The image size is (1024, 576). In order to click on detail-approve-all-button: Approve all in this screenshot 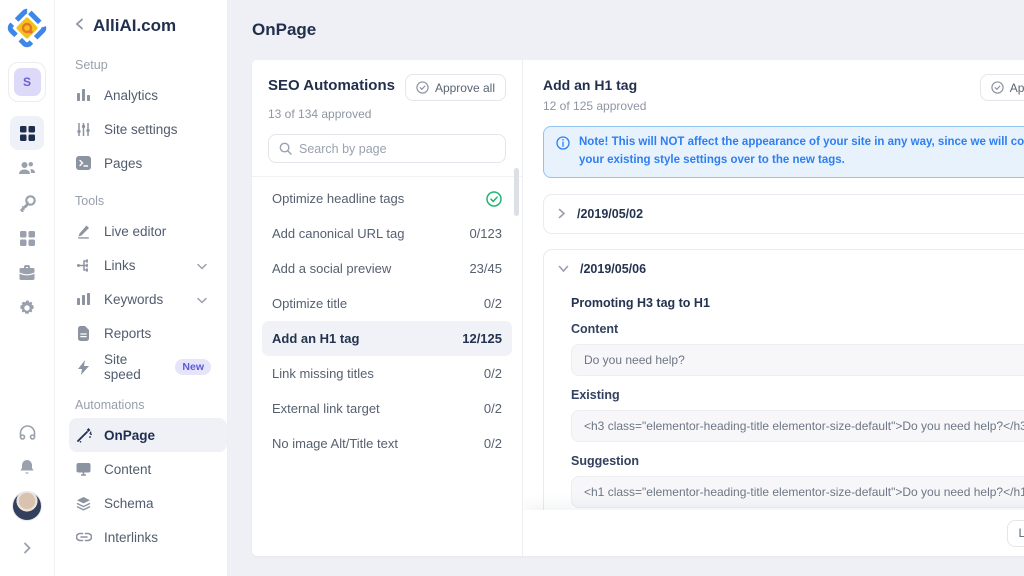, I will do `click(1001, 87)`.